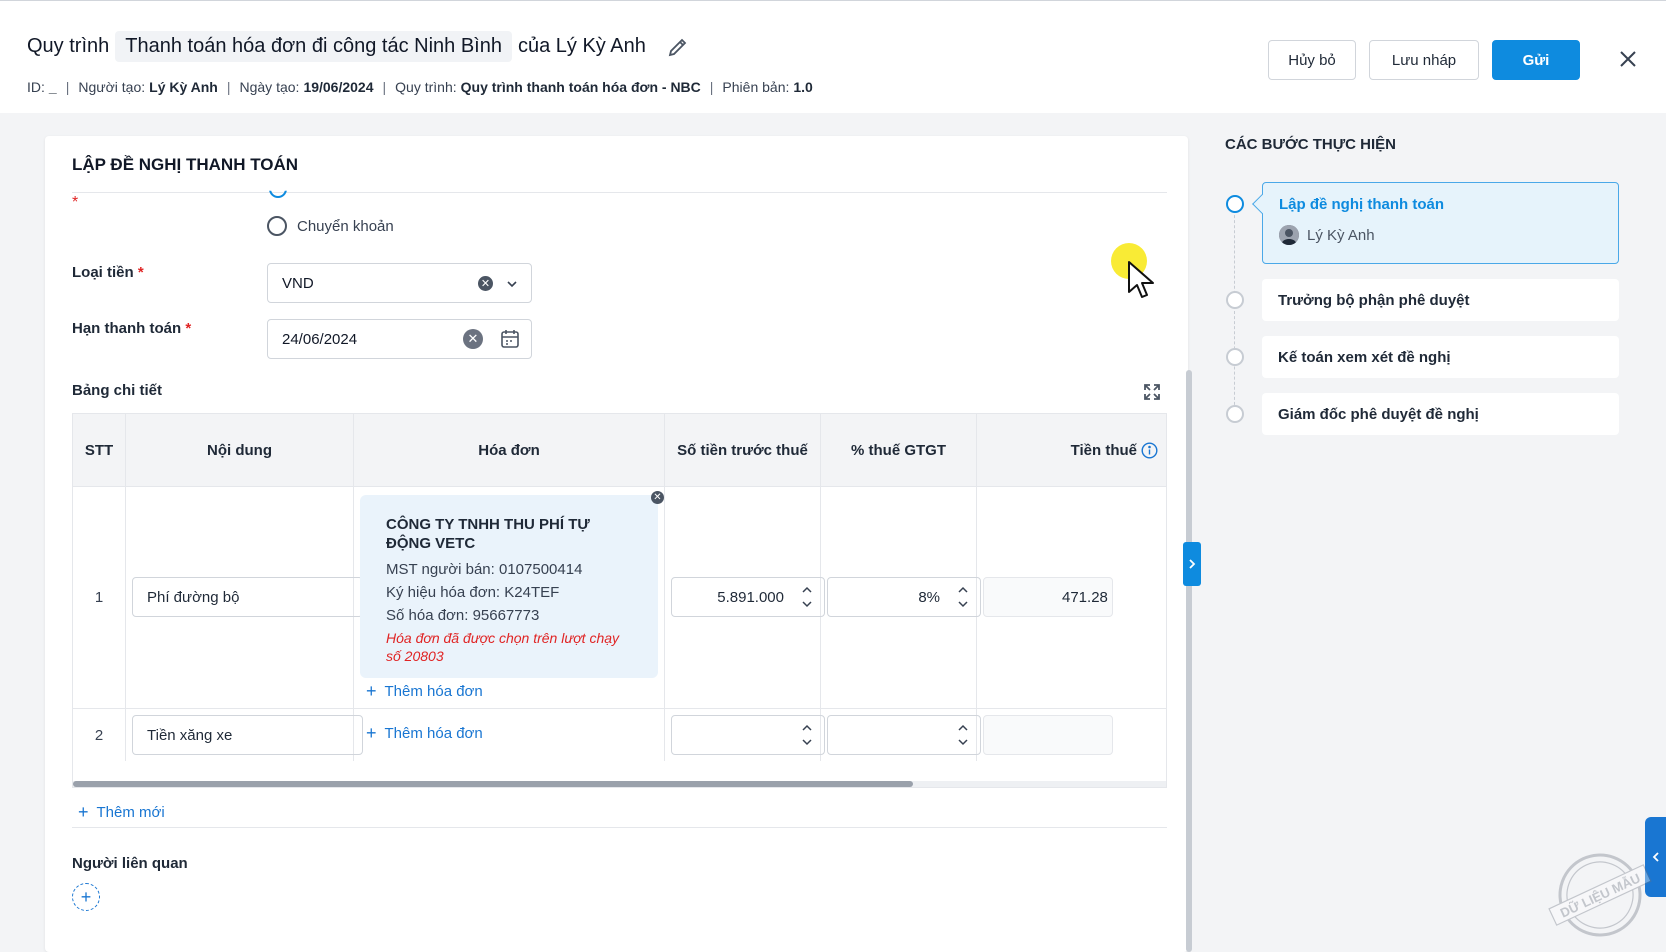 This screenshot has width=1666, height=952. Describe the element at coordinates (108, 272) in the screenshot. I see `currency-label: Loại tiền *` at that location.